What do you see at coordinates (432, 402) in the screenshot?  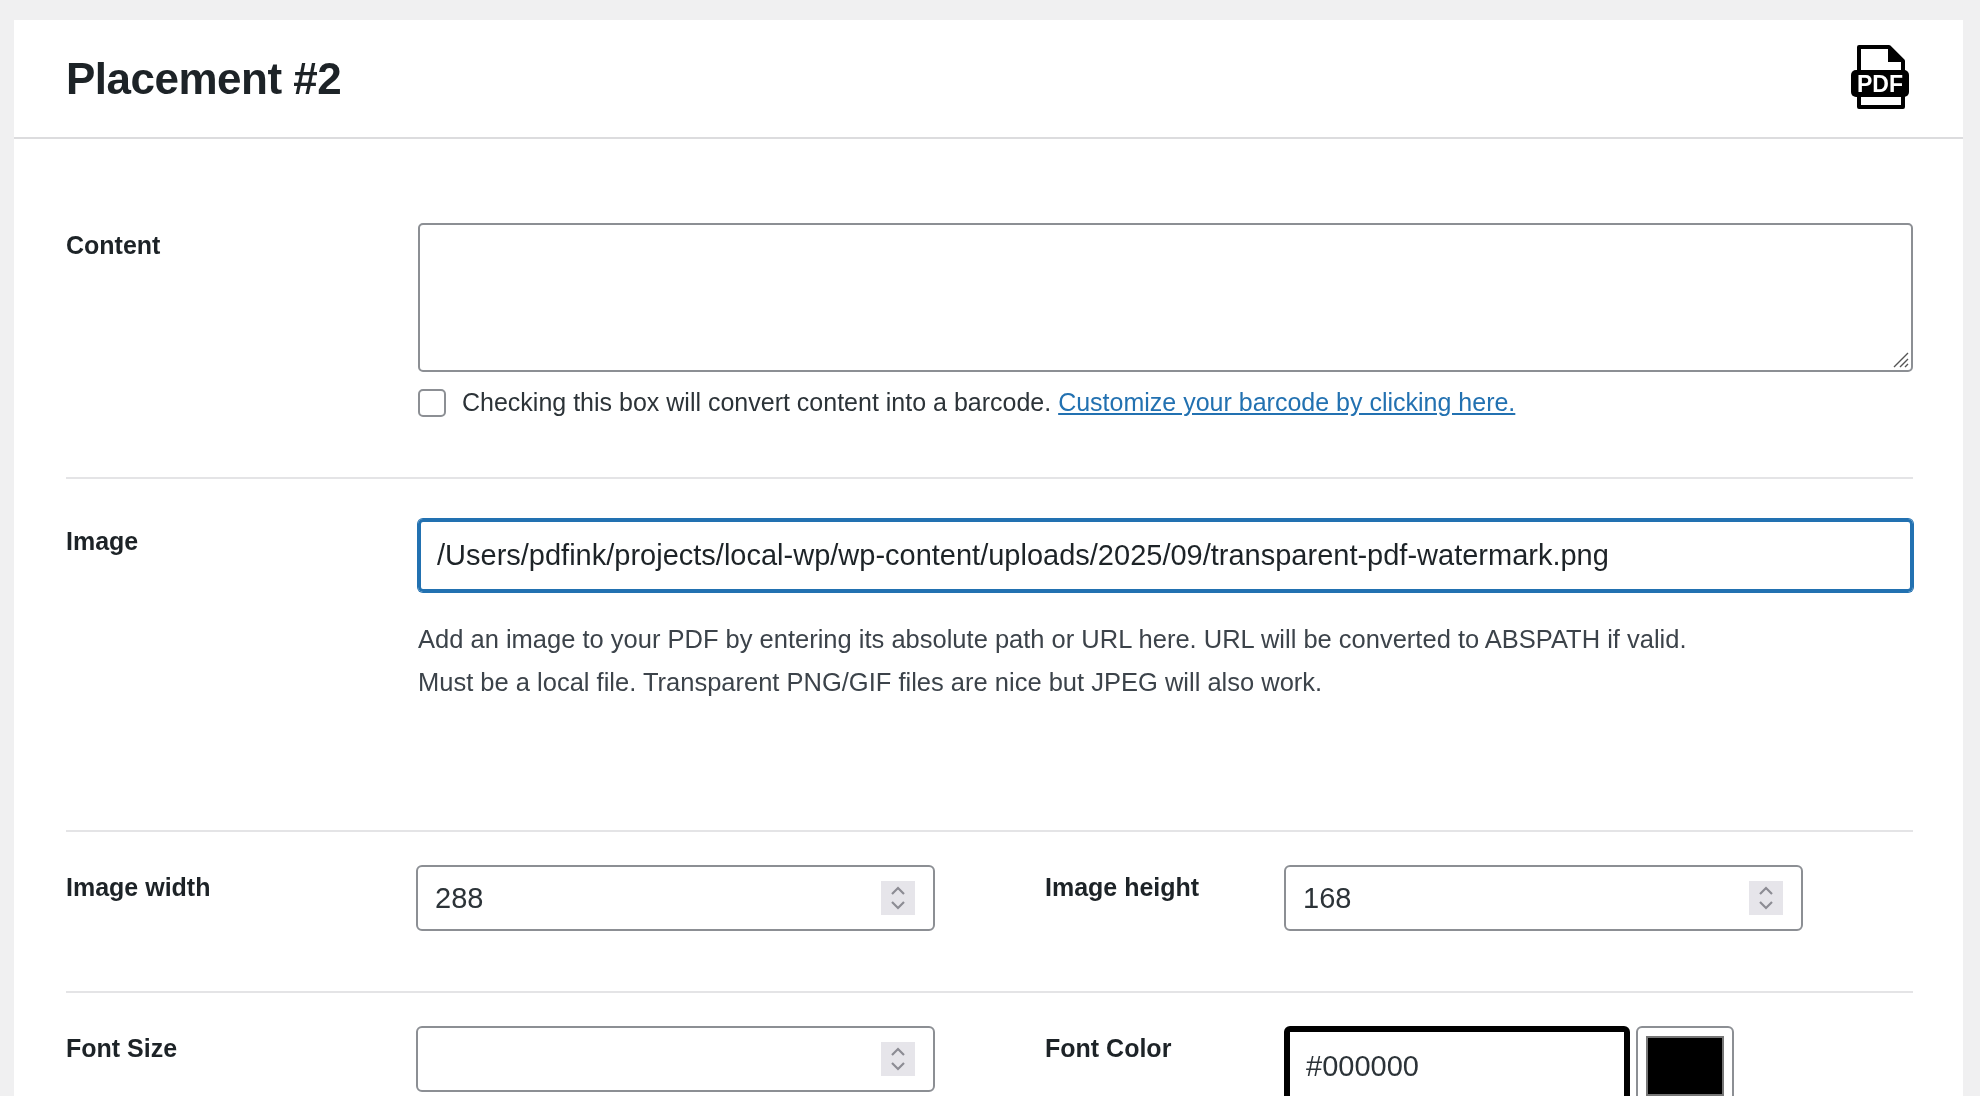 I see `barcode-checkbox` at bounding box center [432, 402].